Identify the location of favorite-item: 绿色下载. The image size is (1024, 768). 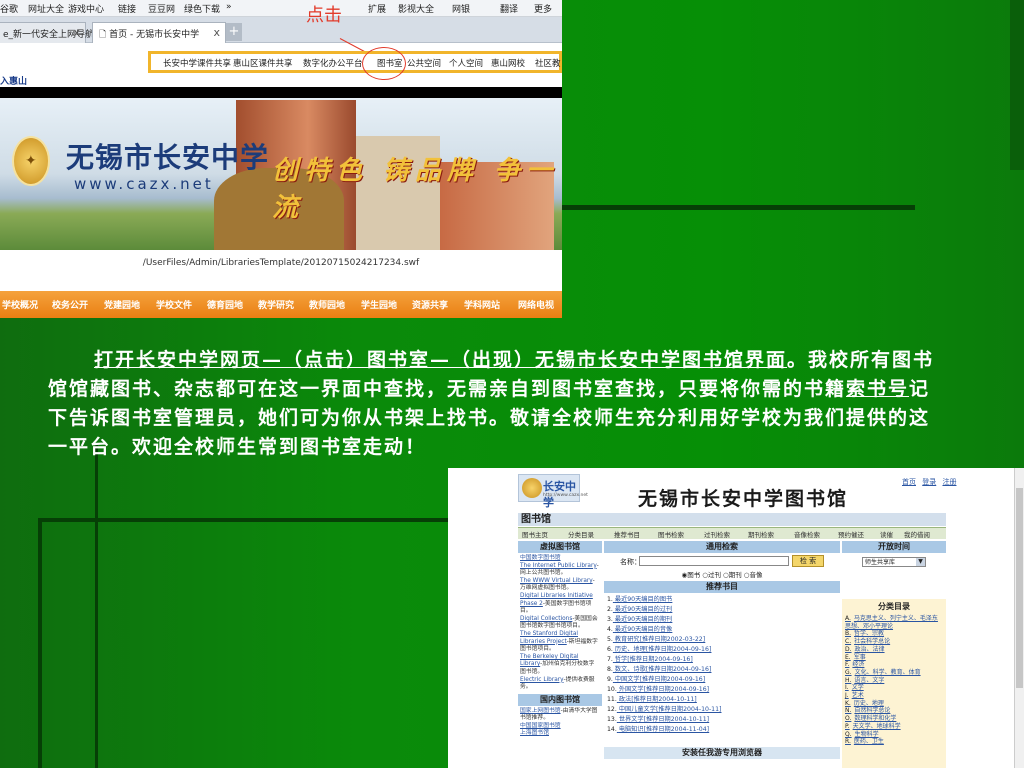
(202, 8).